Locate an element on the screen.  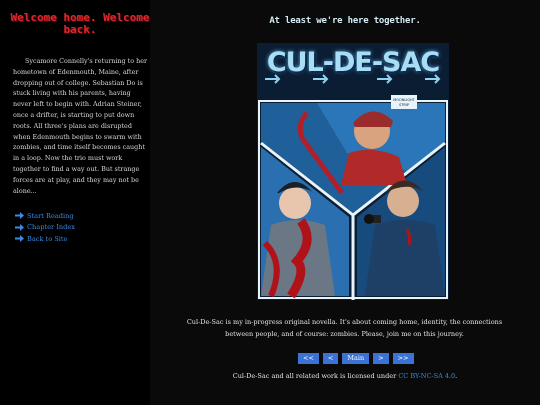
first-page-button: << is located at coordinates (308, 358).